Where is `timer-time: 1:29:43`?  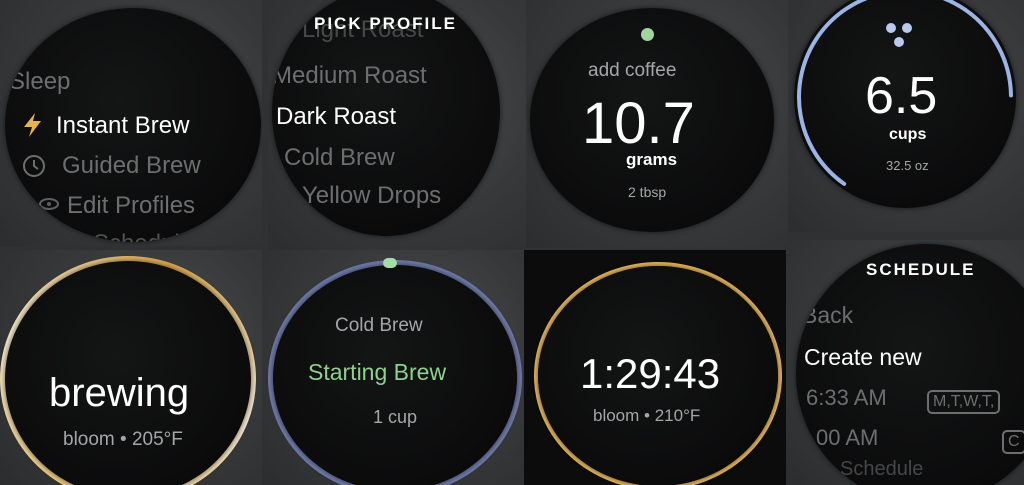 timer-time: 1:29:43 is located at coordinates (650, 373).